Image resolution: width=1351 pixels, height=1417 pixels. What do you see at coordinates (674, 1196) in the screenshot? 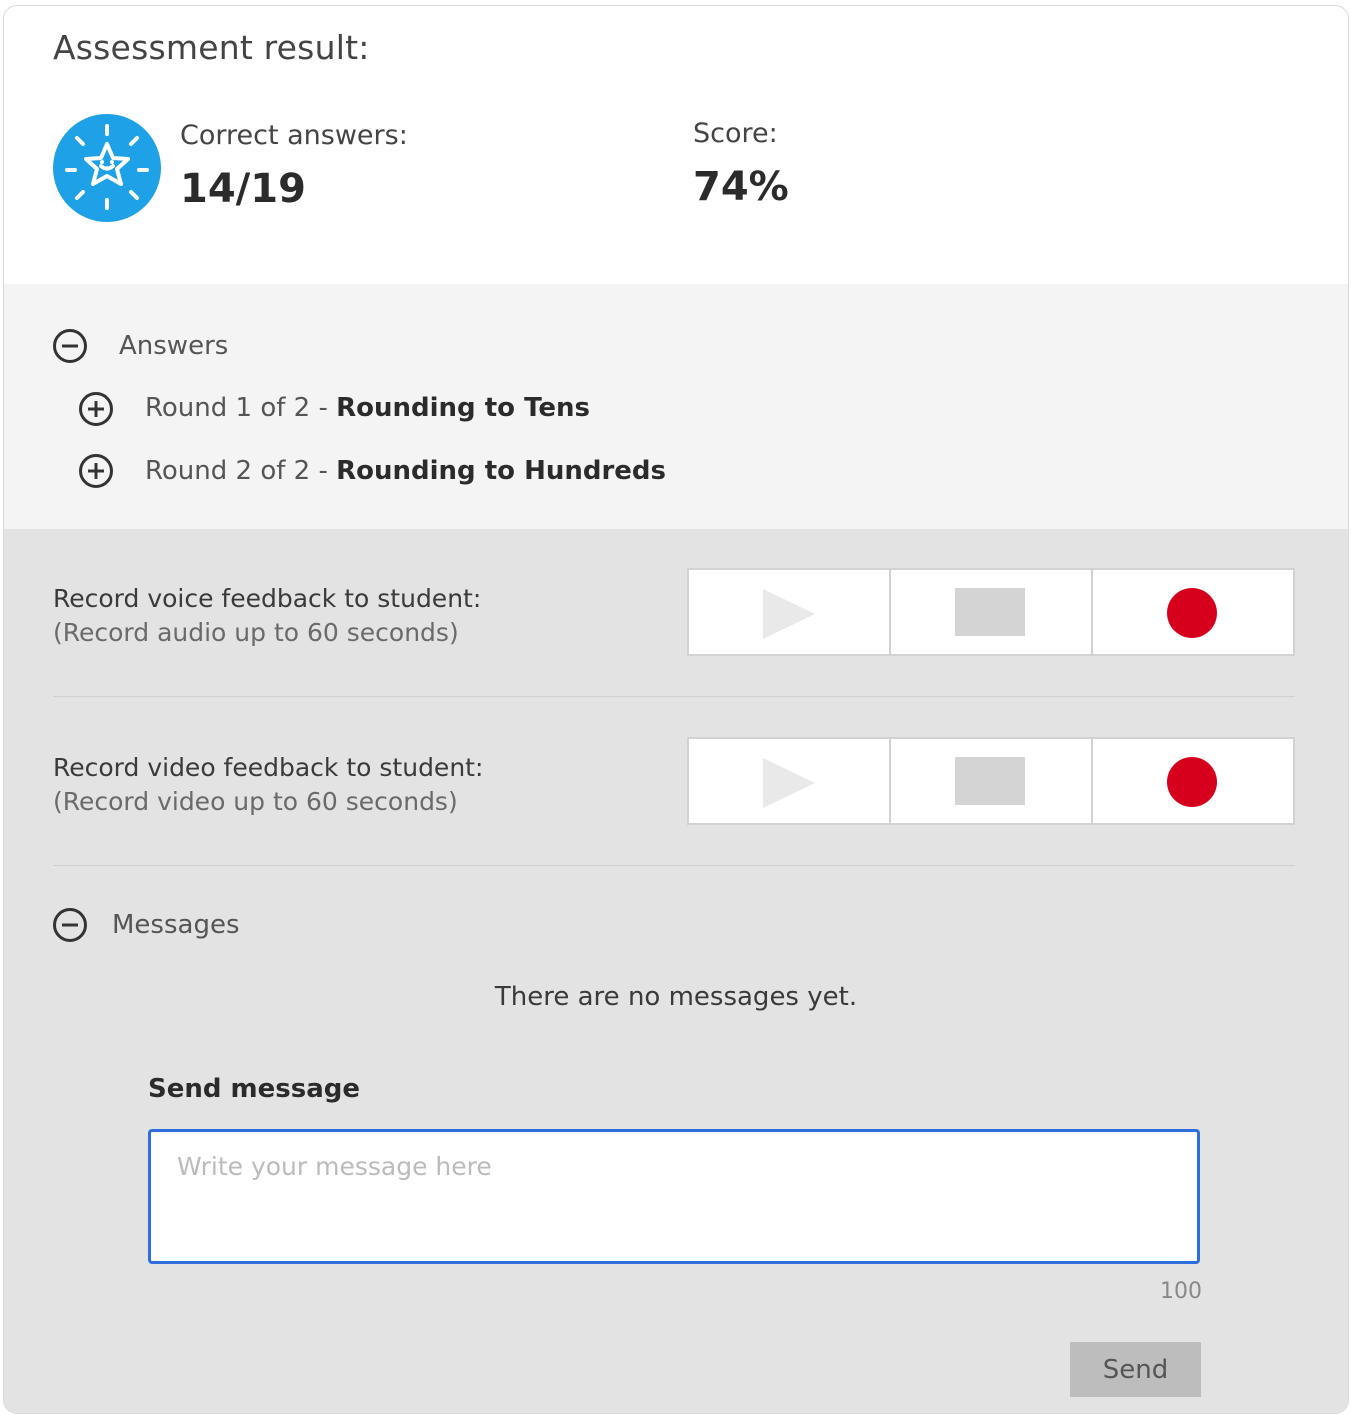
I see `message-input` at bounding box center [674, 1196].